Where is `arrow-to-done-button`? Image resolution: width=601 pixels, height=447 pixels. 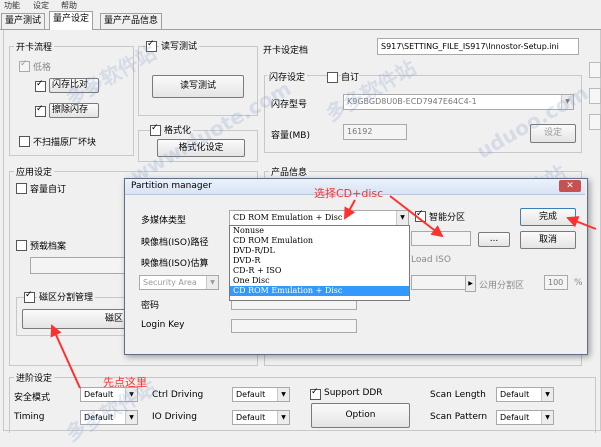 arrow-to-done-button is located at coordinates (581, 223).